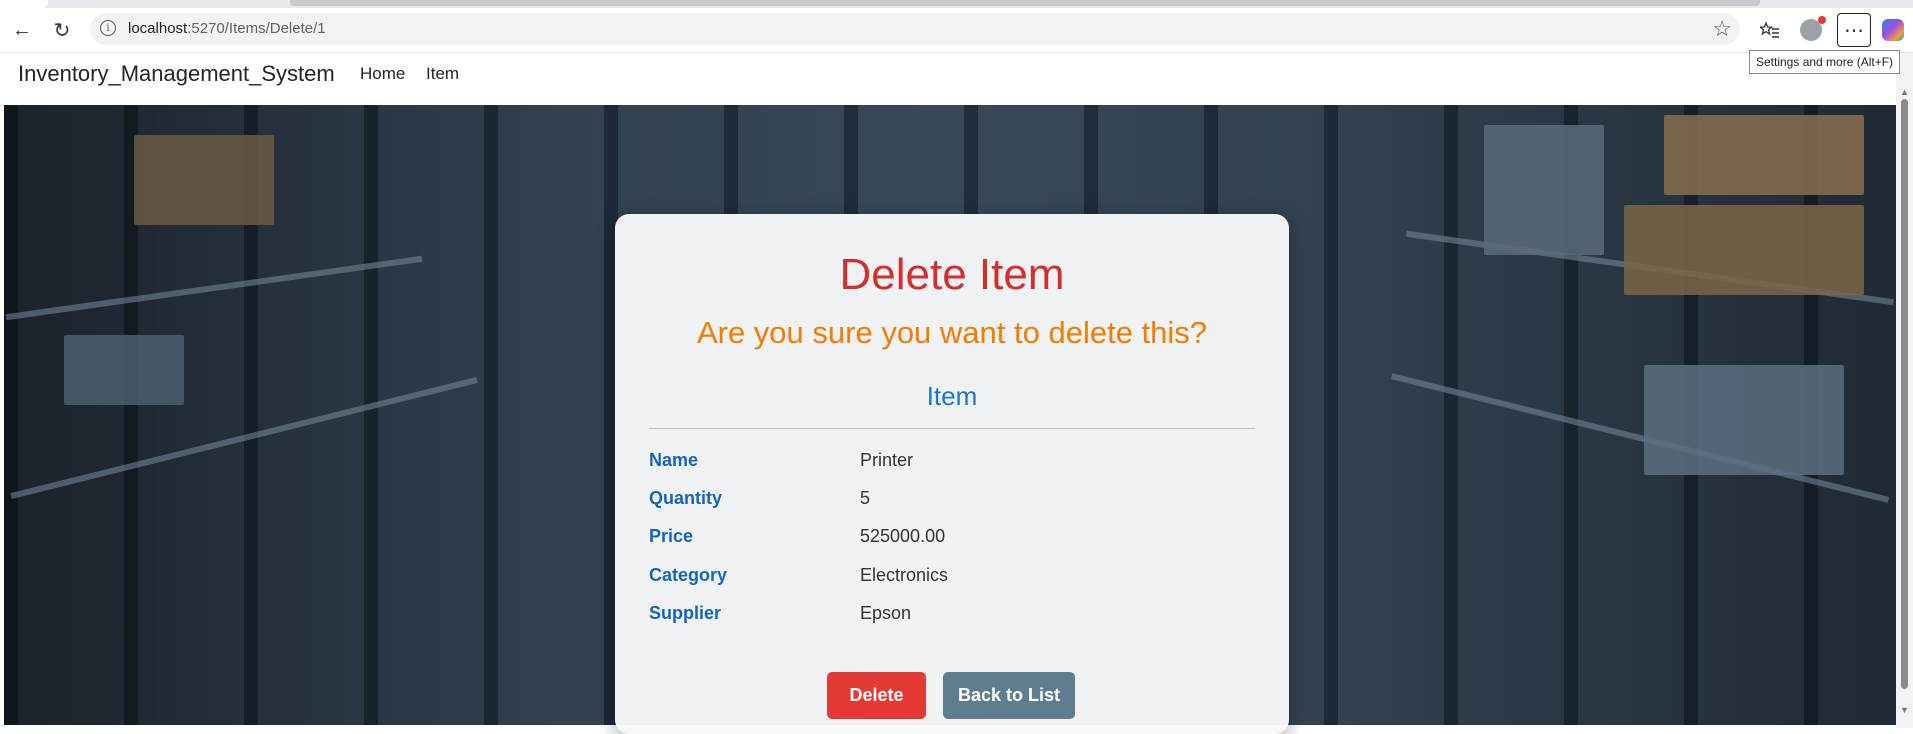  What do you see at coordinates (108, 28) in the screenshot?
I see `info-icon: i` at bounding box center [108, 28].